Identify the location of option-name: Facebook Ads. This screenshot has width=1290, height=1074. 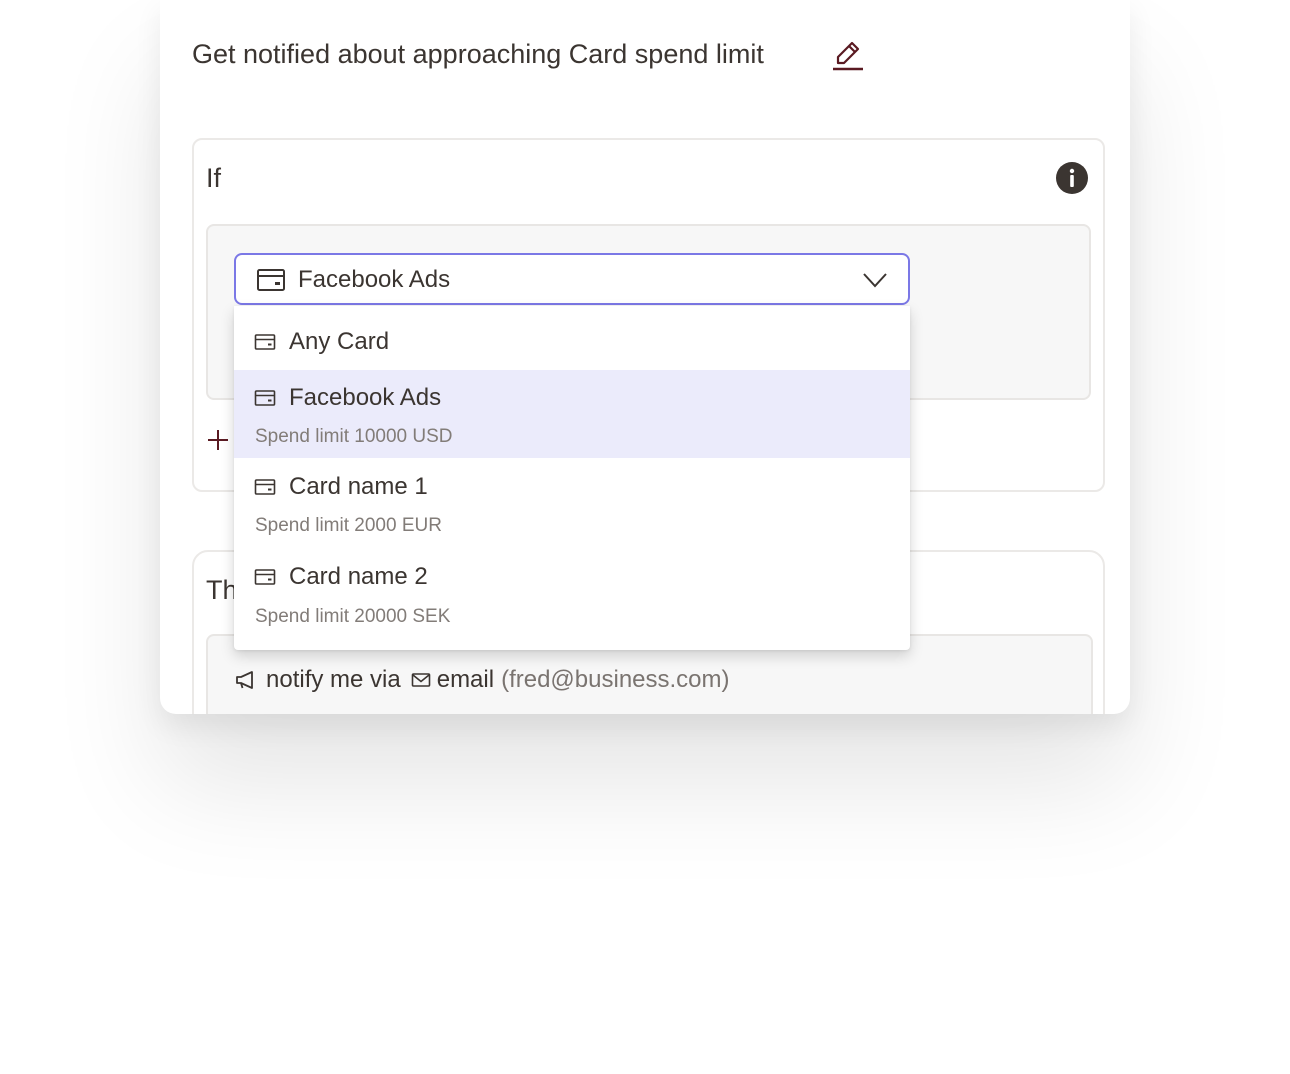
(365, 397).